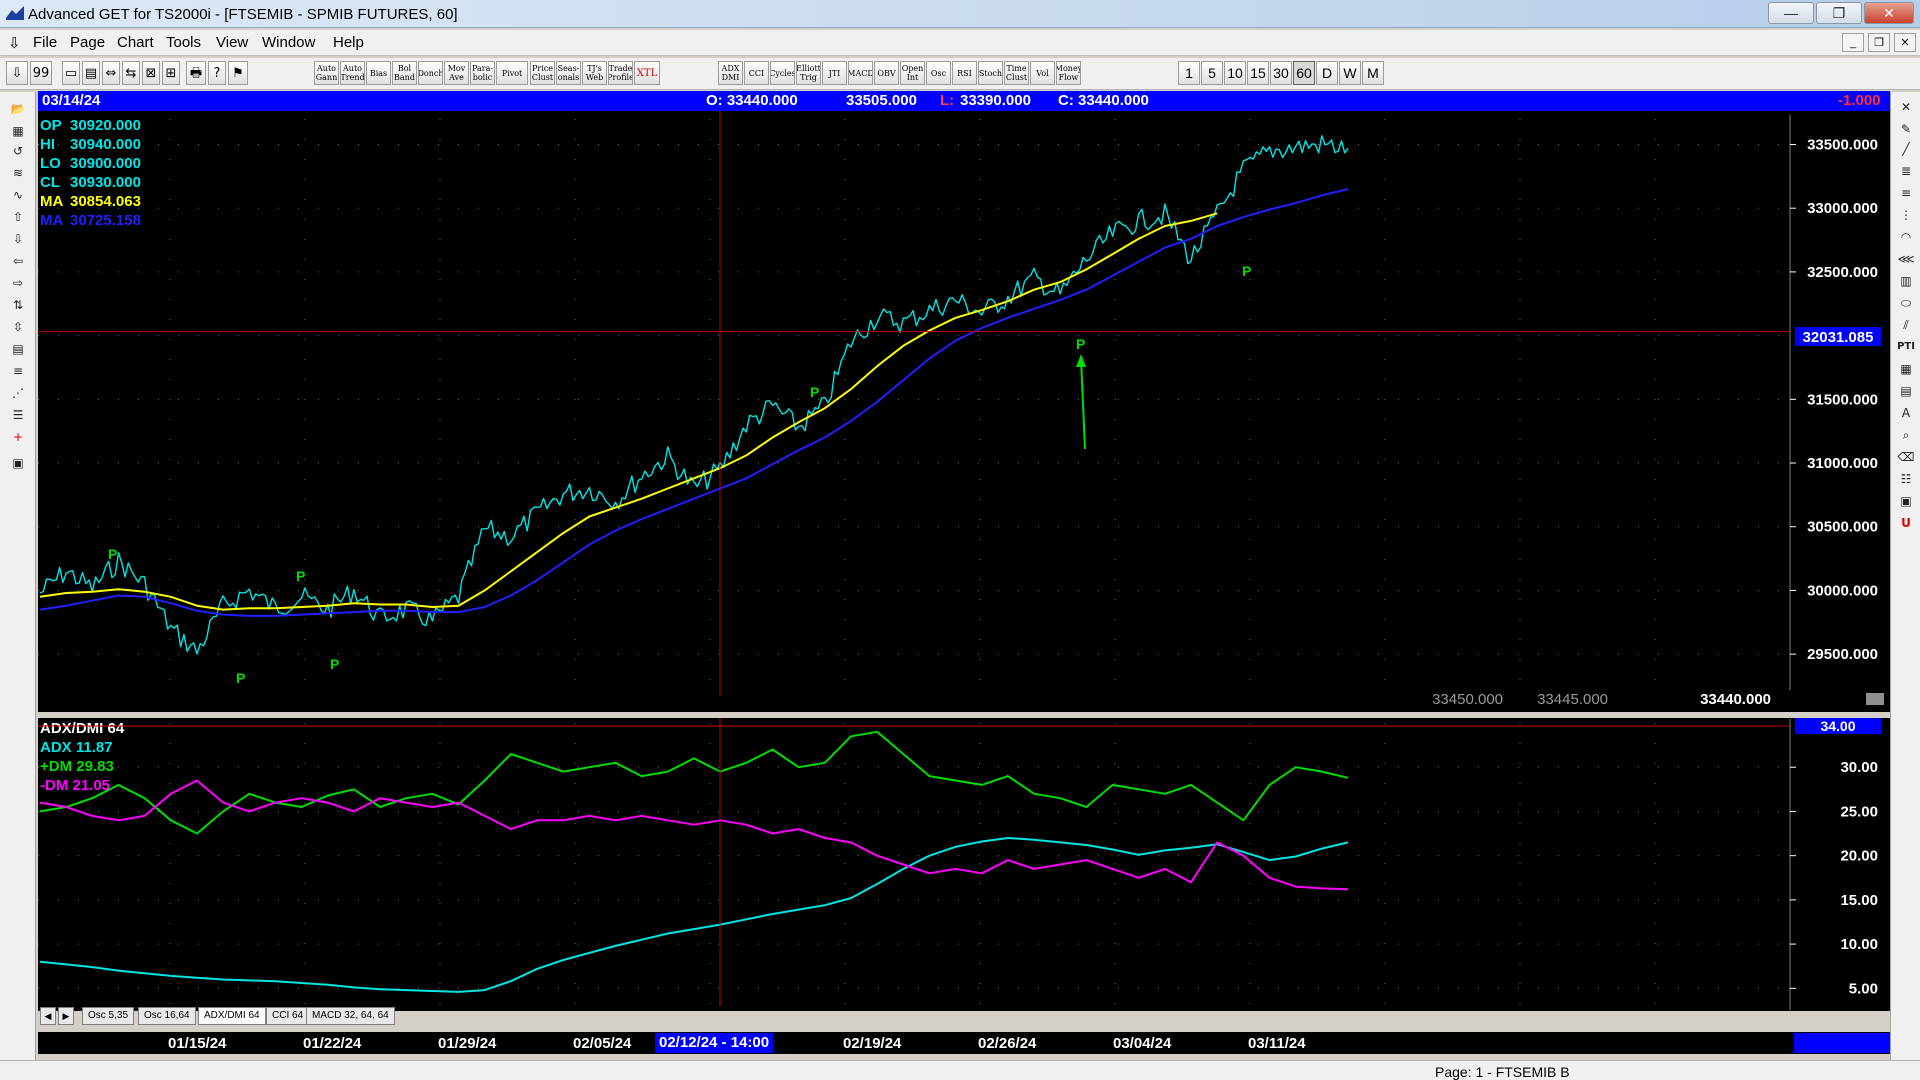 Image resolution: width=1920 pixels, height=1080 pixels. What do you see at coordinates (1906, 193) in the screenshot?
I see `fib-ext-icon: ≡` at bounding box center [1906, 193].